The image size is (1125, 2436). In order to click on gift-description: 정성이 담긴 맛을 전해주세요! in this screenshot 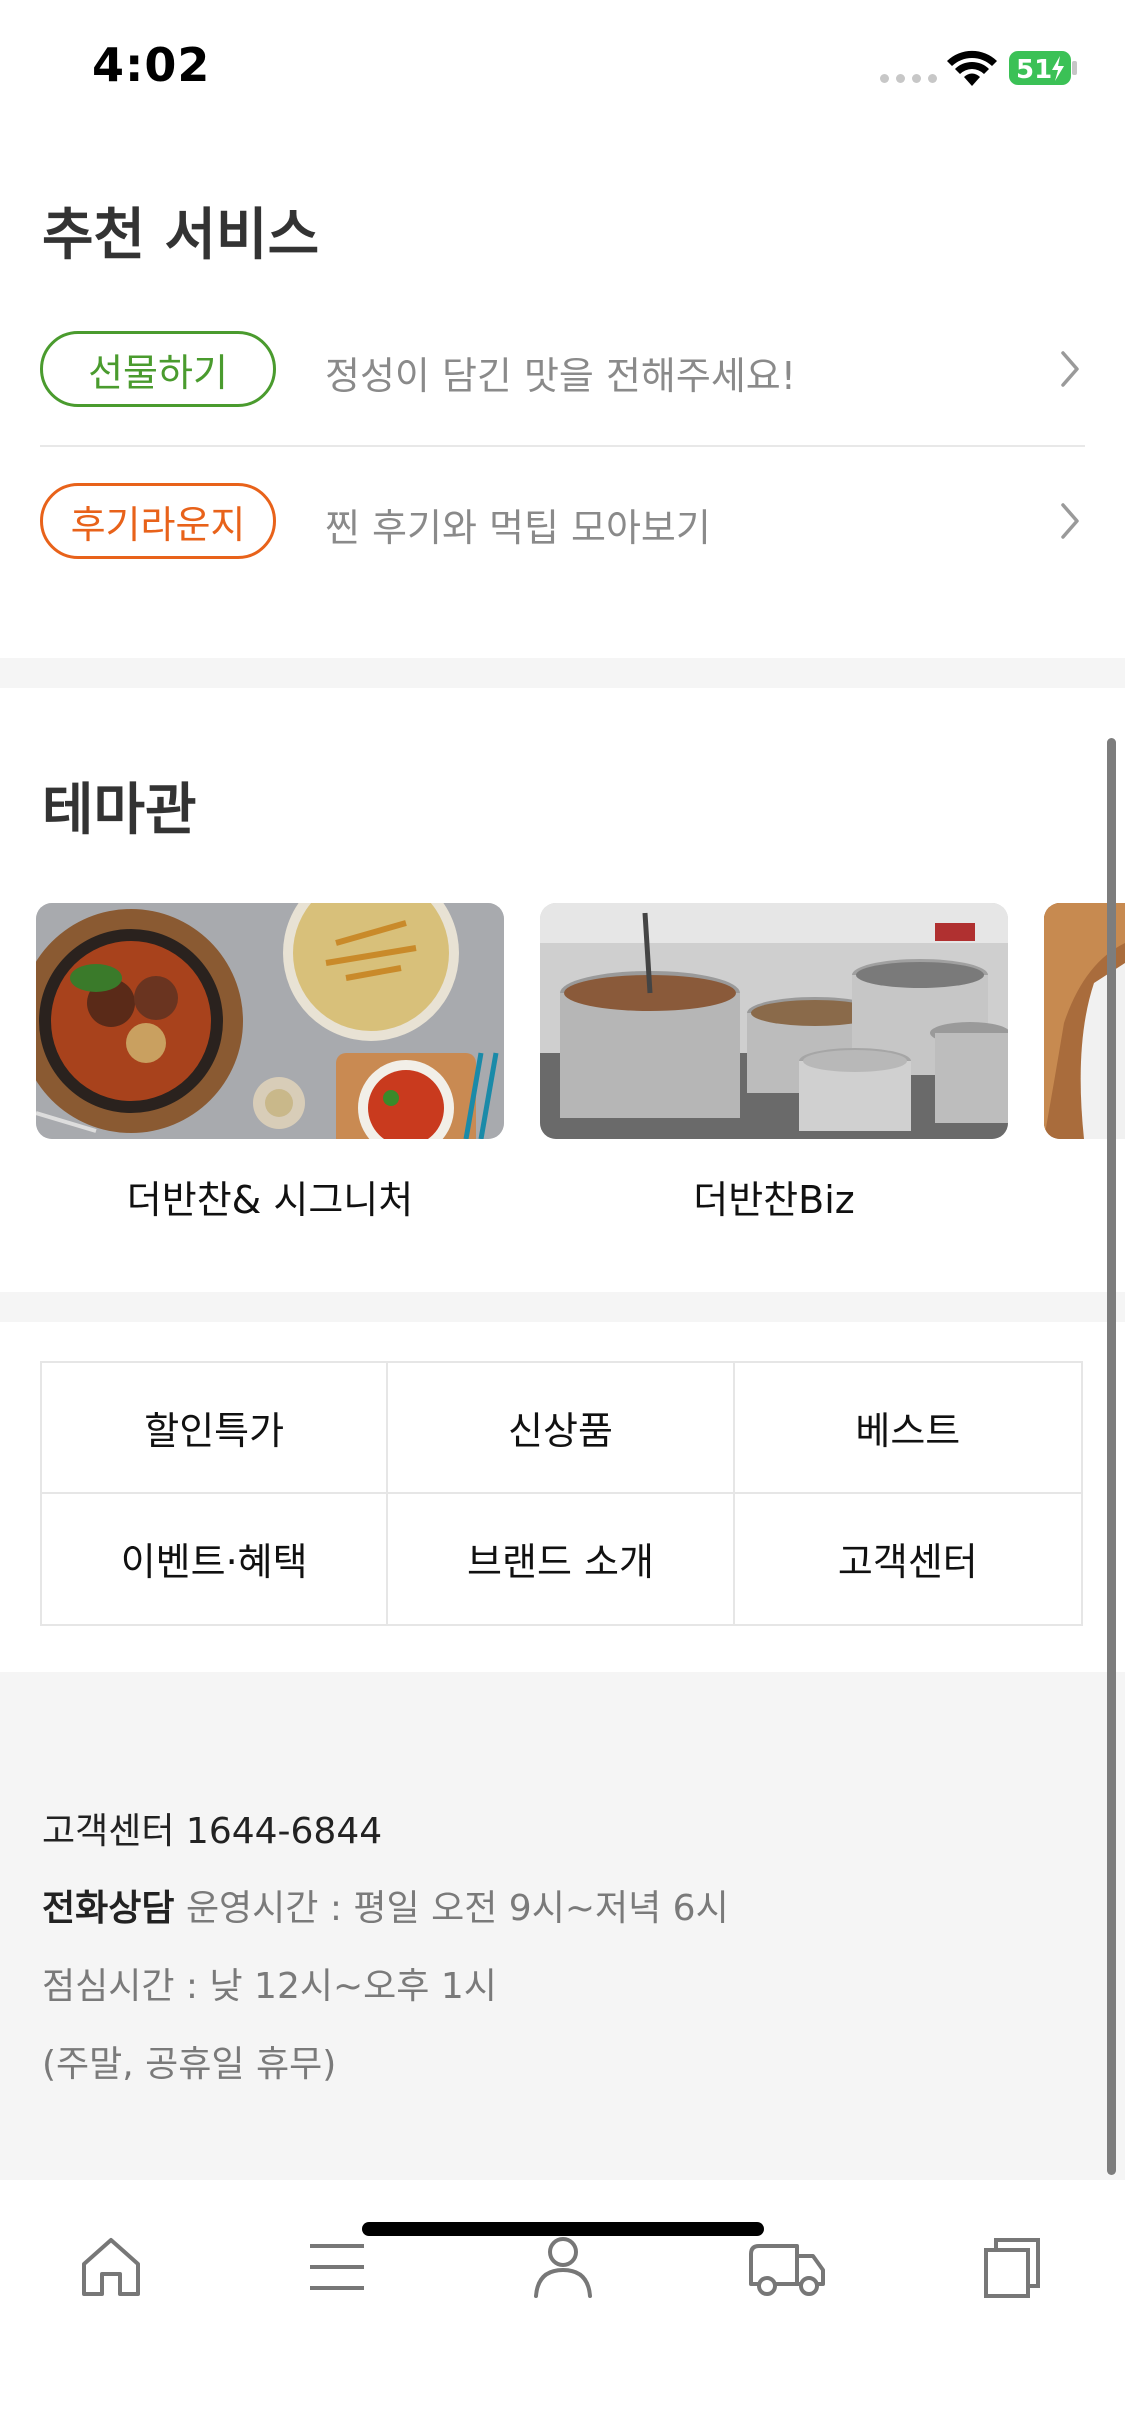, I will do `click(560, 376)`.